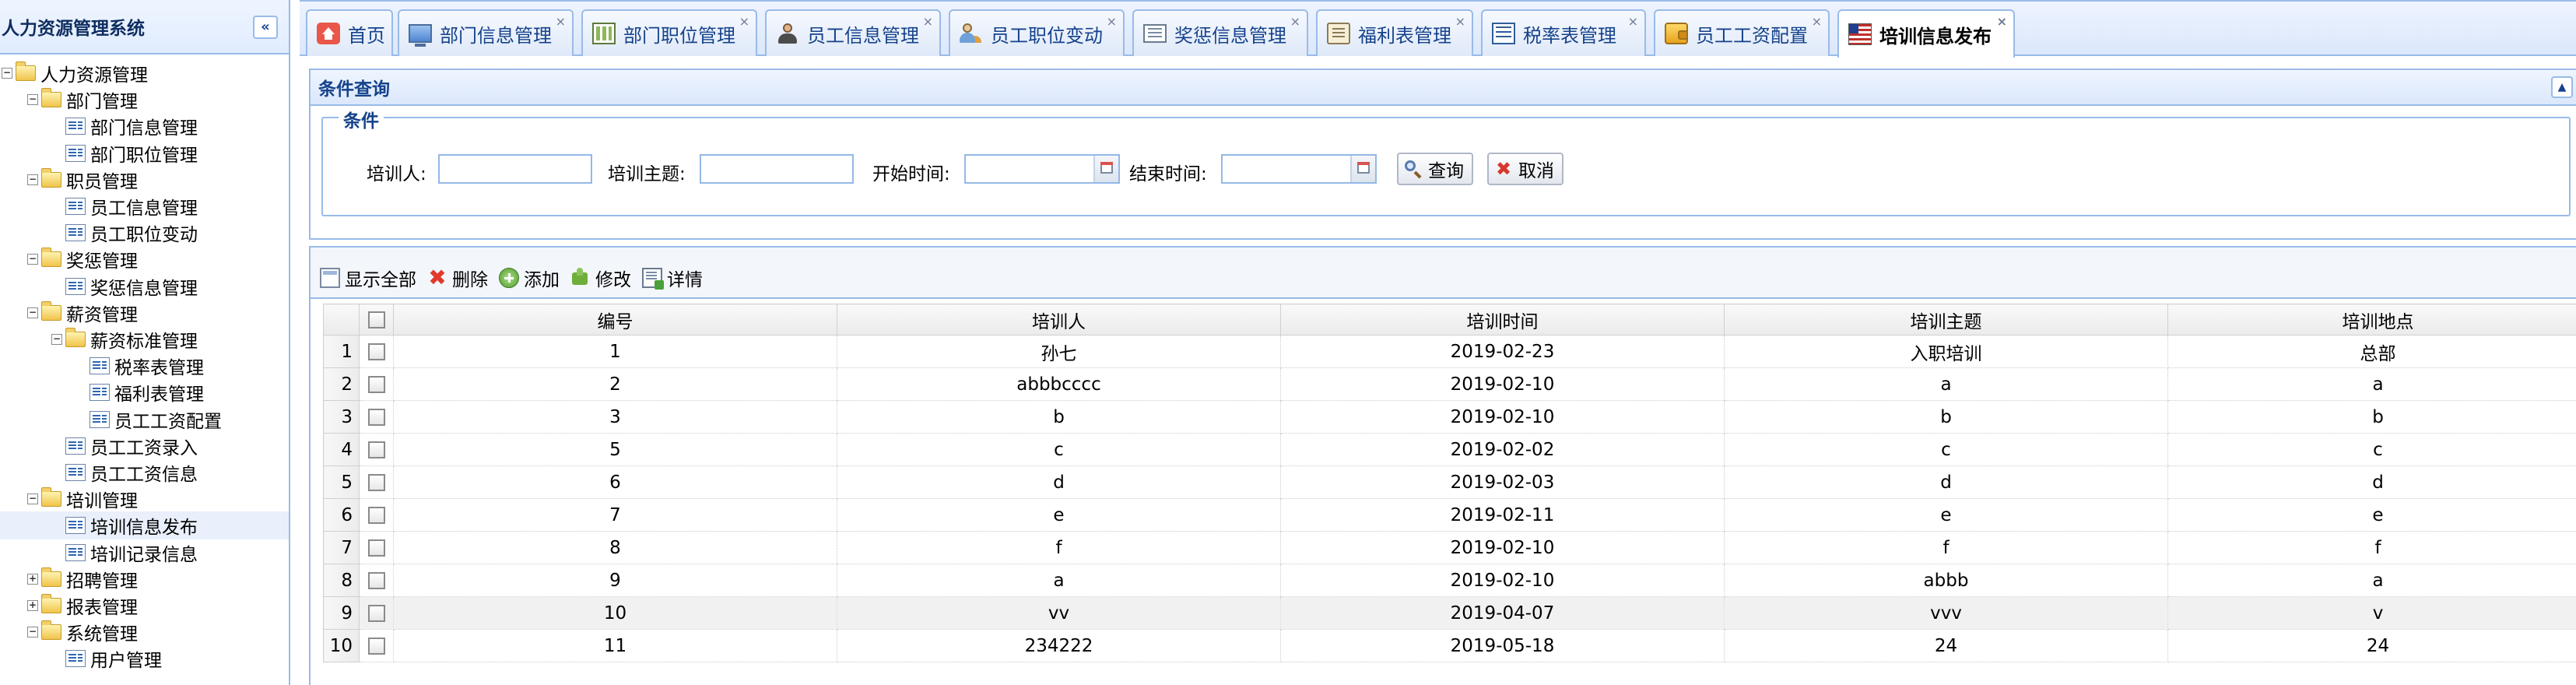 The image size is (2576, 685). Describe the element at coordinates (145, 339) in the screenshot. I see `tree-node-salary-standard: − 薪资标准管理` at that location.